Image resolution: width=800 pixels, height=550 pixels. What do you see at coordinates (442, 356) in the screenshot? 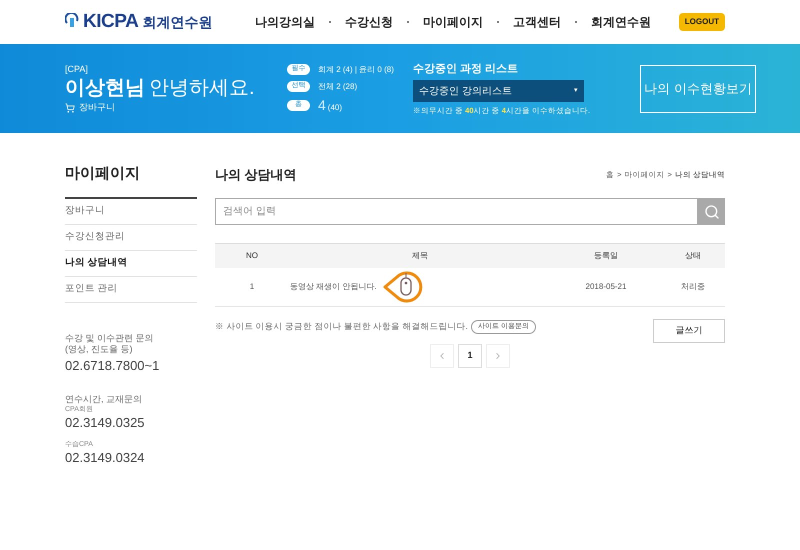
I see `previous-page-button` at bounding box center [442, 356].